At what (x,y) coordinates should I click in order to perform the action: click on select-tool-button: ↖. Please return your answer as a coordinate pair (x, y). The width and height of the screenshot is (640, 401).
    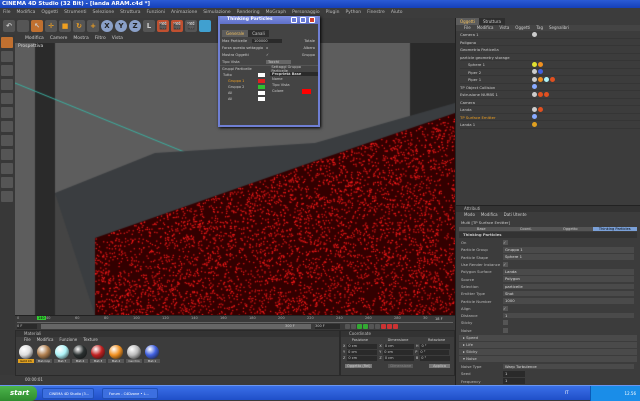
    Looking at the image, I should click on (37, 26).